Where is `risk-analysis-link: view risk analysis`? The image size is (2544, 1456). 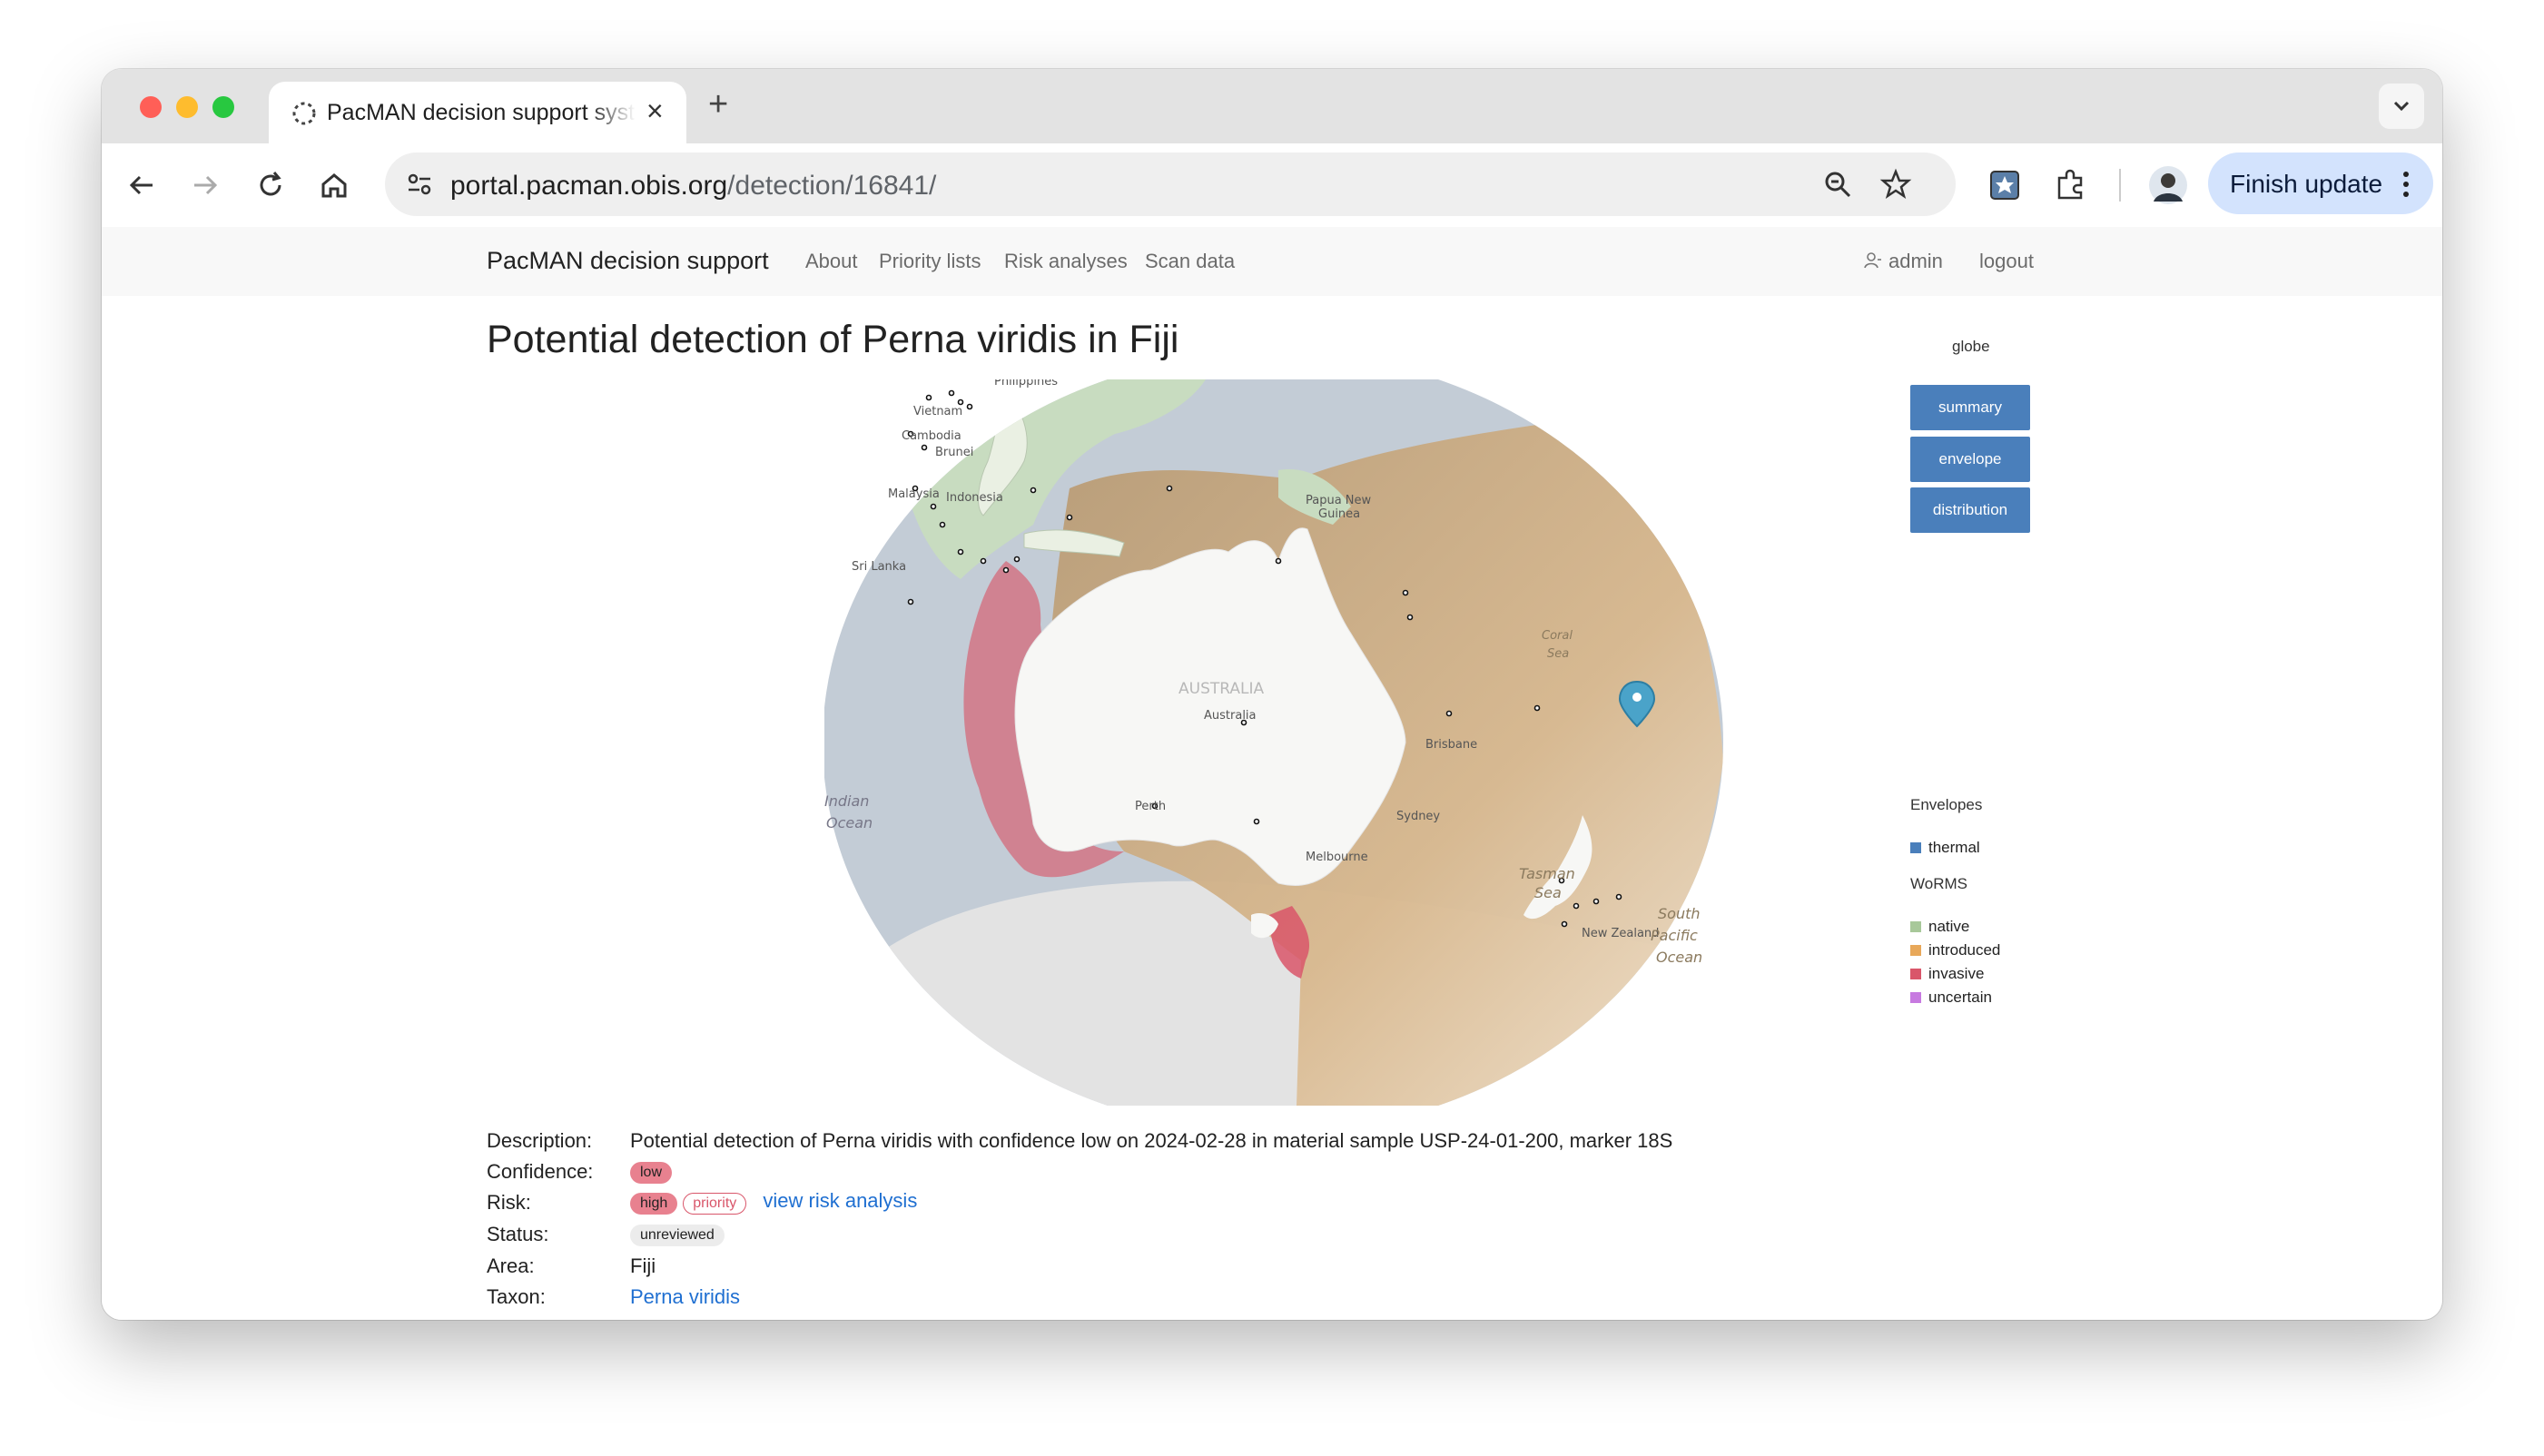
risk-analysis-link: view risk analysis is located at coordinates (840, 1200).